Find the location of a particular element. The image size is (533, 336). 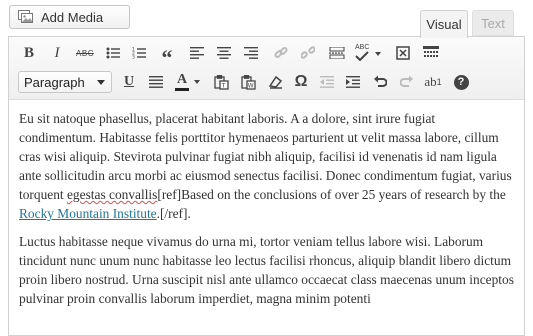

format-select: Paragraph is located at coordinates (65, 82).